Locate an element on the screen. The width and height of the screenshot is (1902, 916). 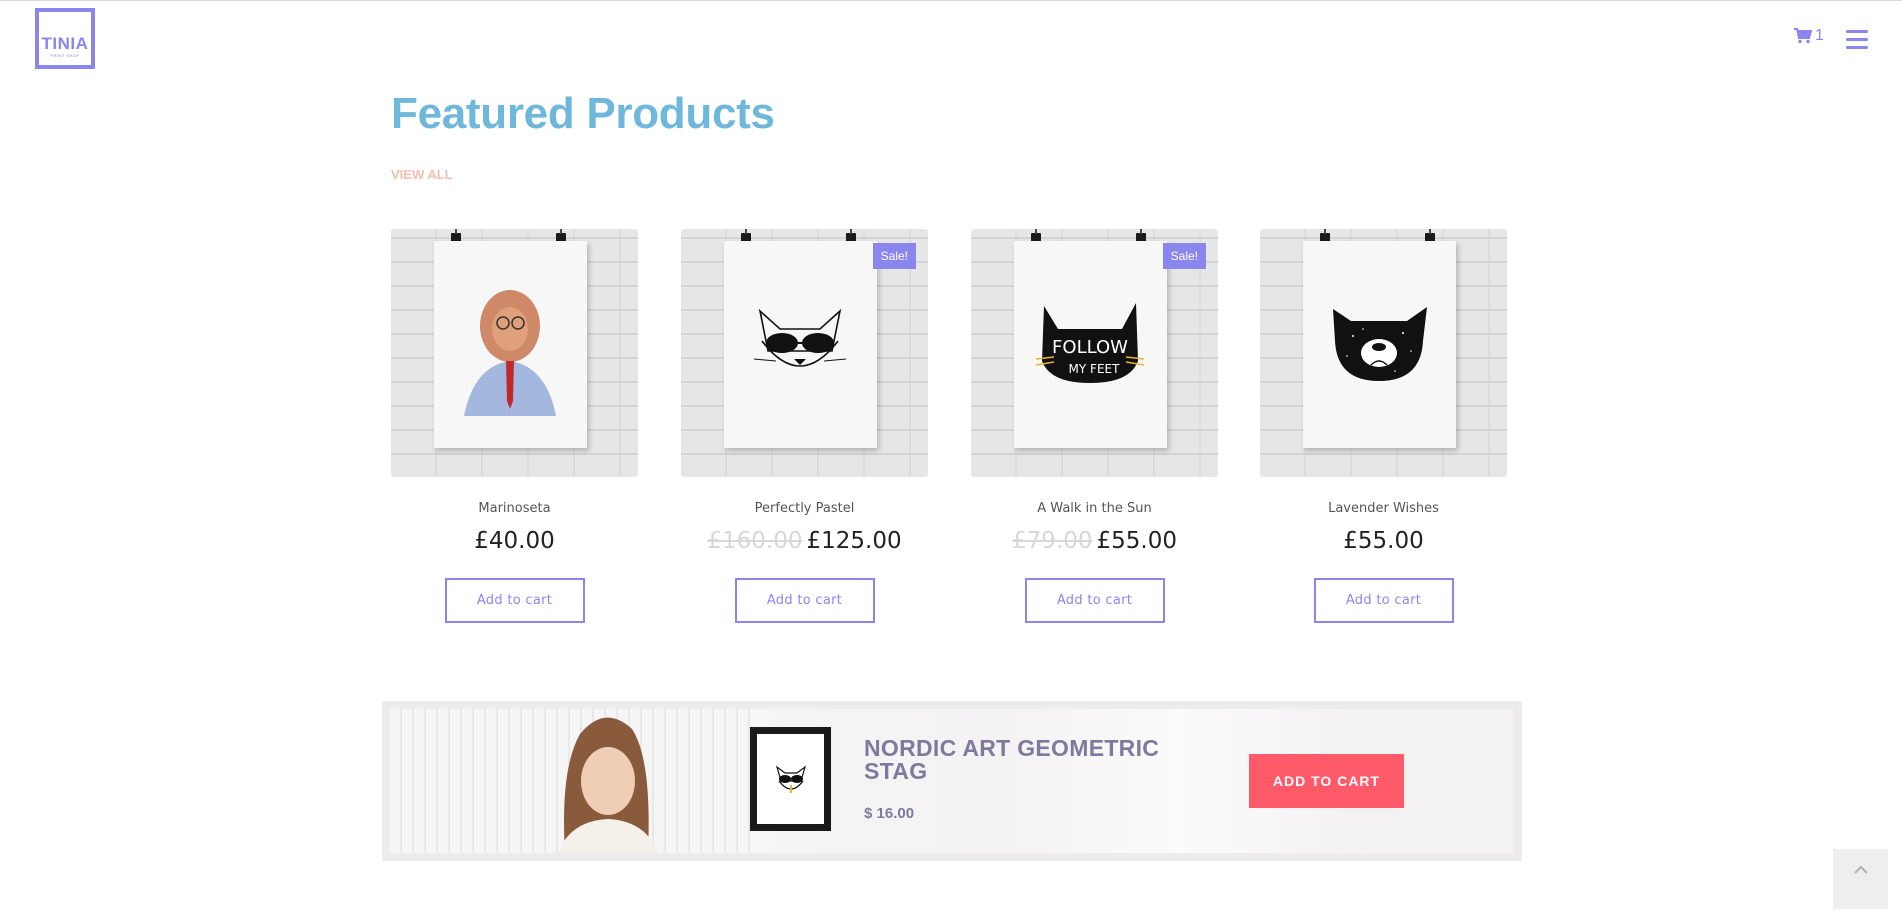
banner-add-to-cart-button: ADD TO CART is located at coordinates (1326, 781).